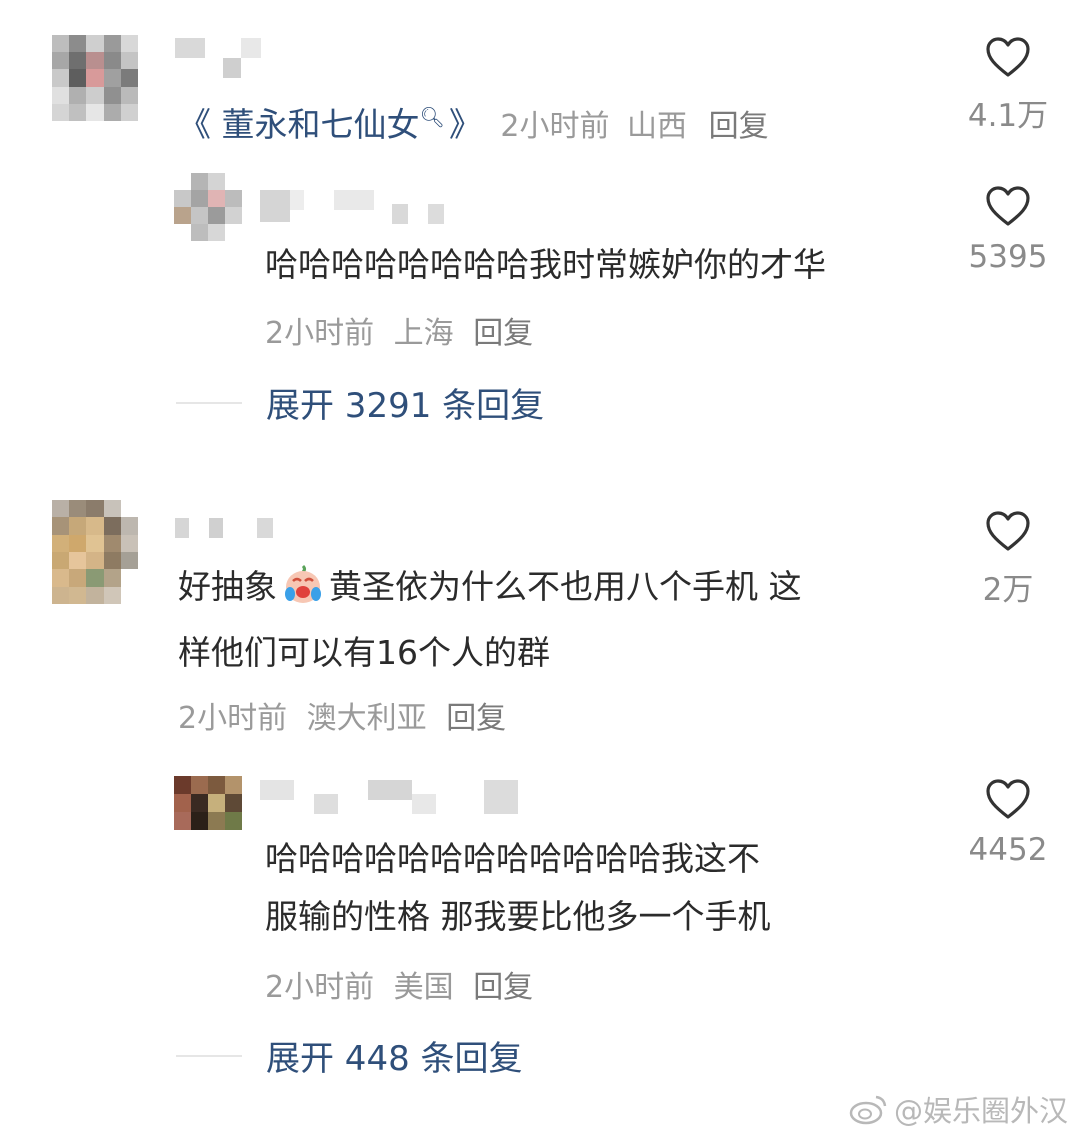 This screenshot has height=1140, width=1080. Describe the element at coordinates (1008, 85) in the screenshot. I see `like-button: 4.1万` at that location.